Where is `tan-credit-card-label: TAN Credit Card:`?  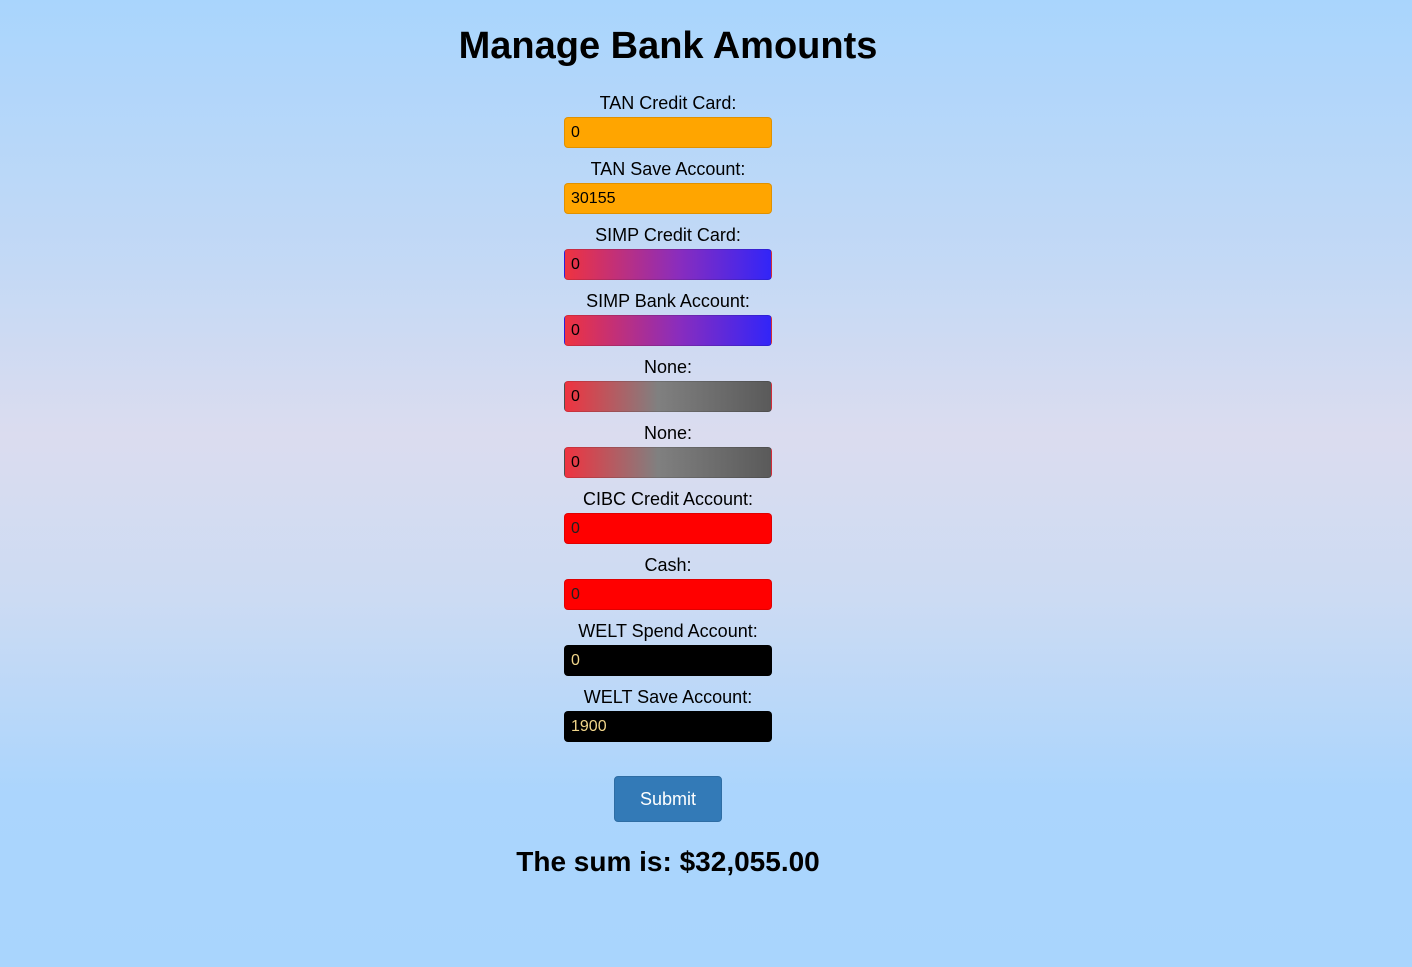 tan-credit-card-label: TAN Credit Card: is located at coordinates (668, 103).